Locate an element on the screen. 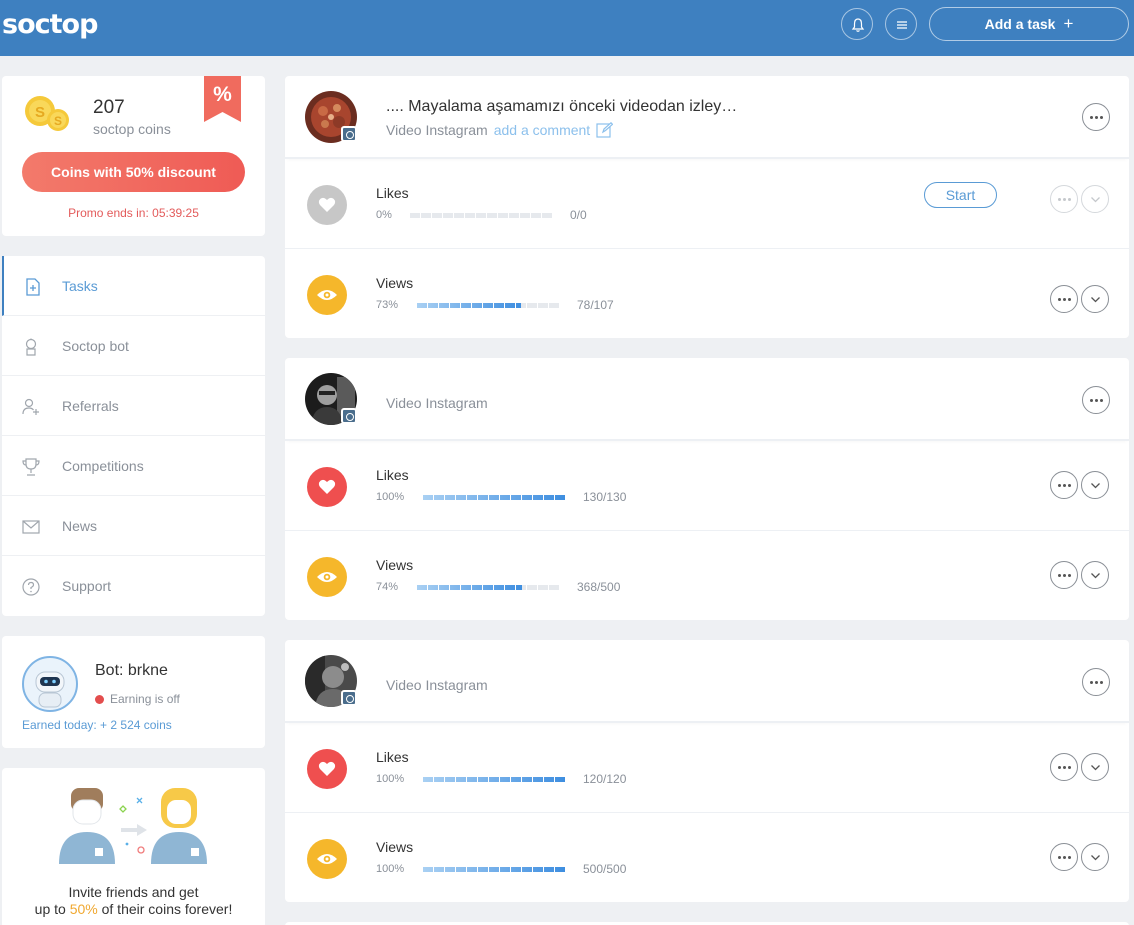  coins-icon: S S is located at coordinates (47, 113).